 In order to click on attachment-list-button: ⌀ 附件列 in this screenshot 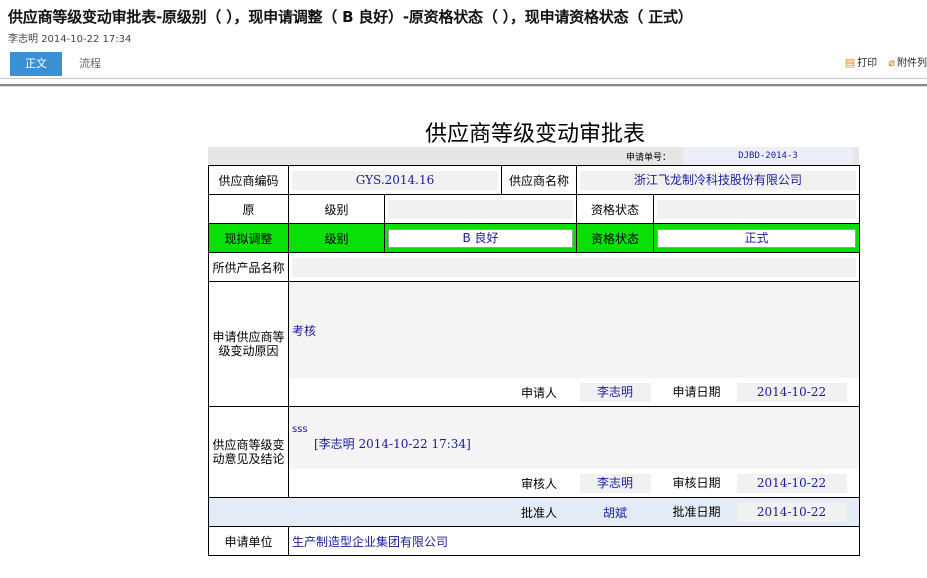, I will do `click(907, 61)`.